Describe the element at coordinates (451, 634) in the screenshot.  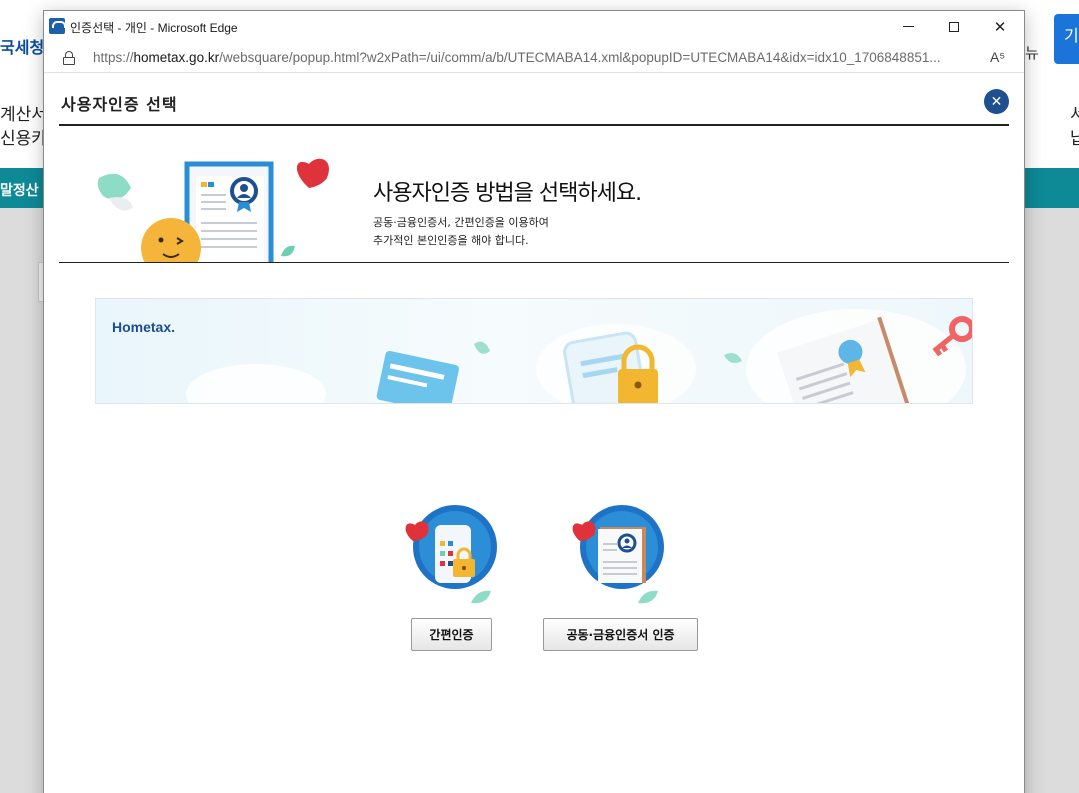
I see `simple-auth-button: 간편인증` at that location.